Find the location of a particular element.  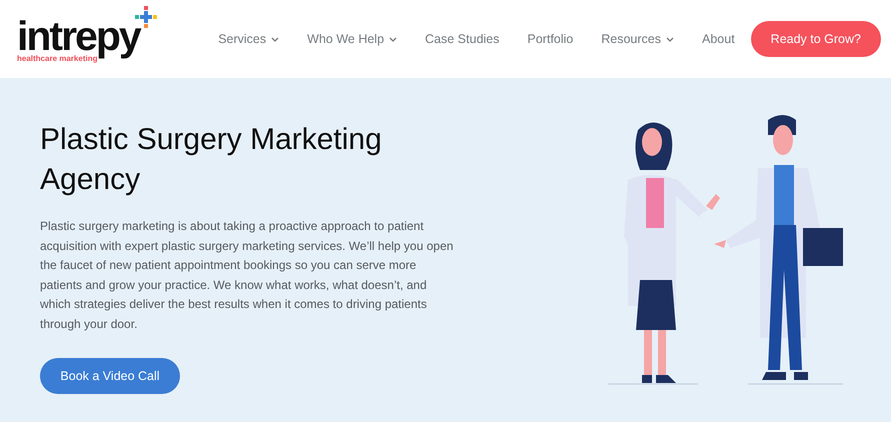

book-call-button: Book a Video Call is located at coordinates (110, 376).